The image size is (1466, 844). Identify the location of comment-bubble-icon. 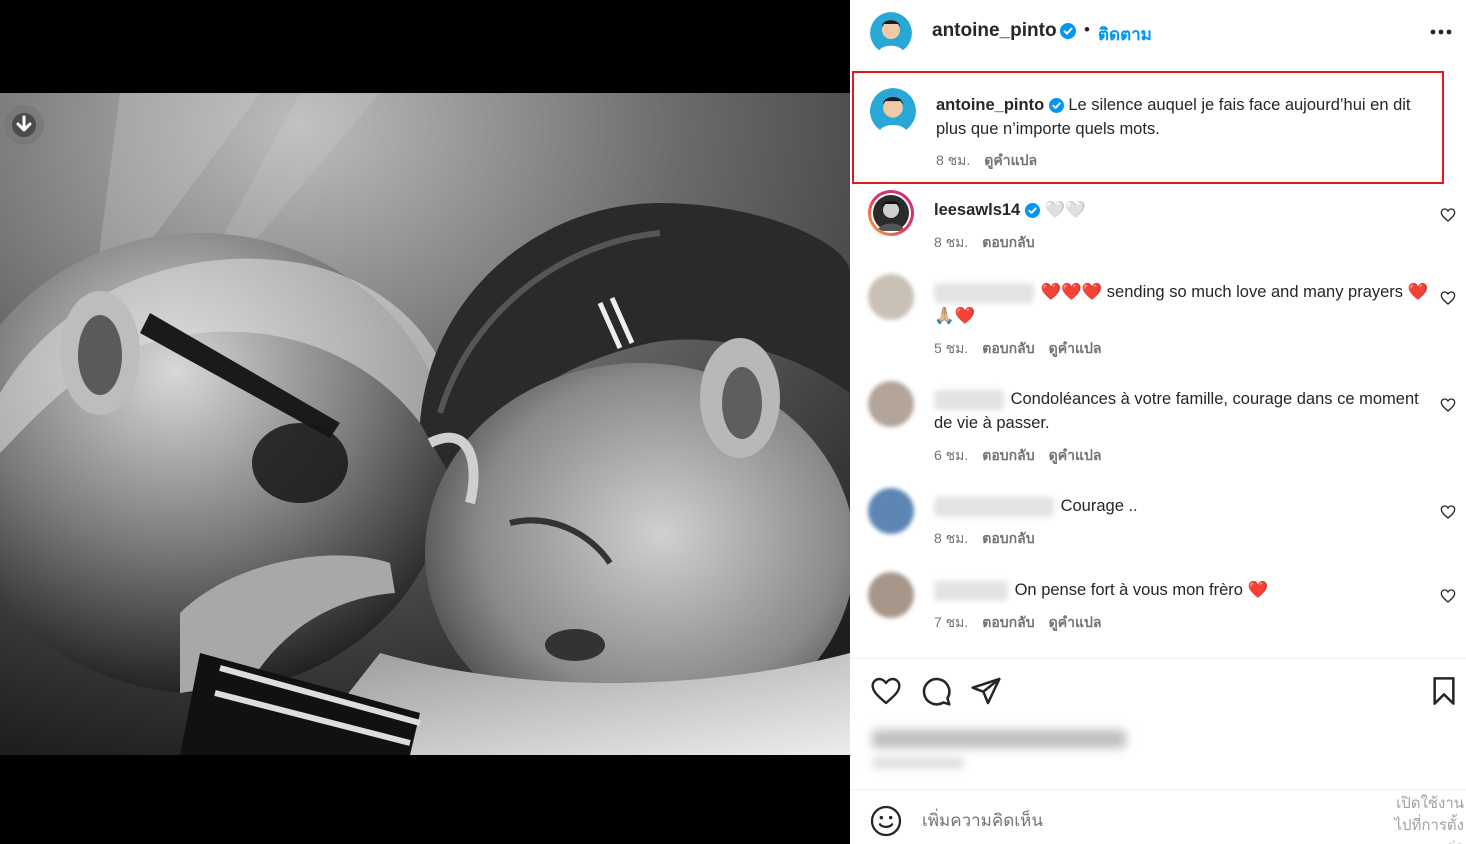
(936, 691).